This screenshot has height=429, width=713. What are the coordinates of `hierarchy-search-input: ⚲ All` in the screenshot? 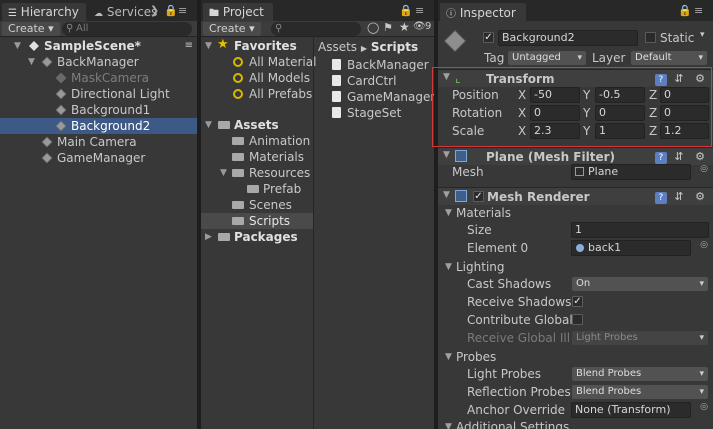 It's located at (127, 29).